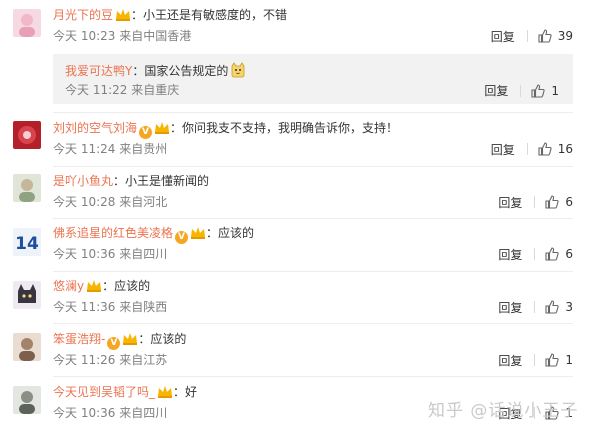 This screenshot has width=589, height=430. I want to click on cat-face-emoji, so click(238, 70).